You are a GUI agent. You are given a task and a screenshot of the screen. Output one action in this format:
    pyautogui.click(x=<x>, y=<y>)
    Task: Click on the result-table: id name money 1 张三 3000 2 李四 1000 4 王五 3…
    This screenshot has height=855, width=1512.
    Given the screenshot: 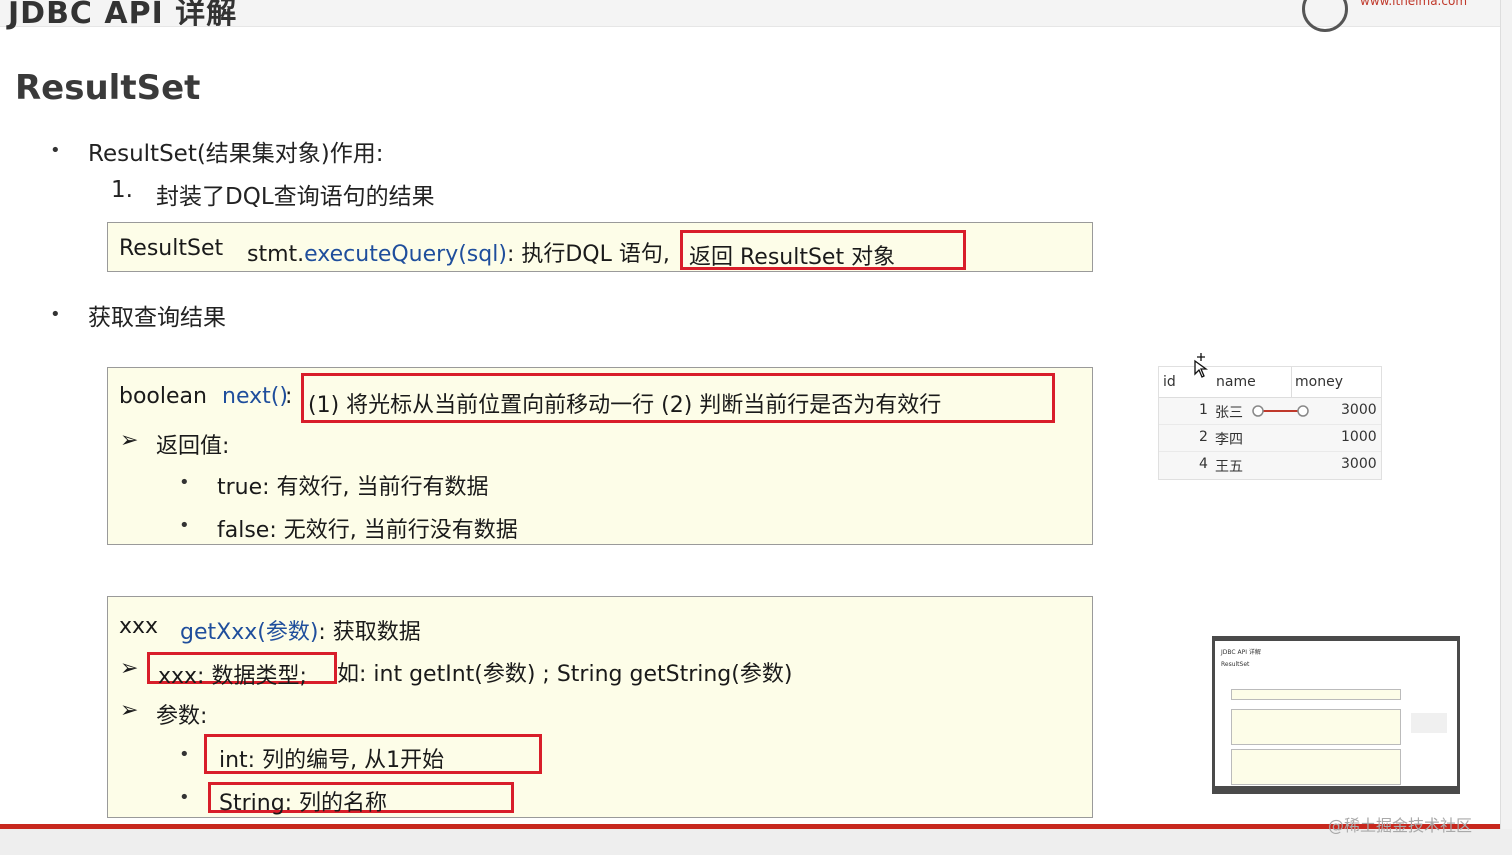 What is the action you would take?
    pyautogui.click(x=1270, y=423)
    